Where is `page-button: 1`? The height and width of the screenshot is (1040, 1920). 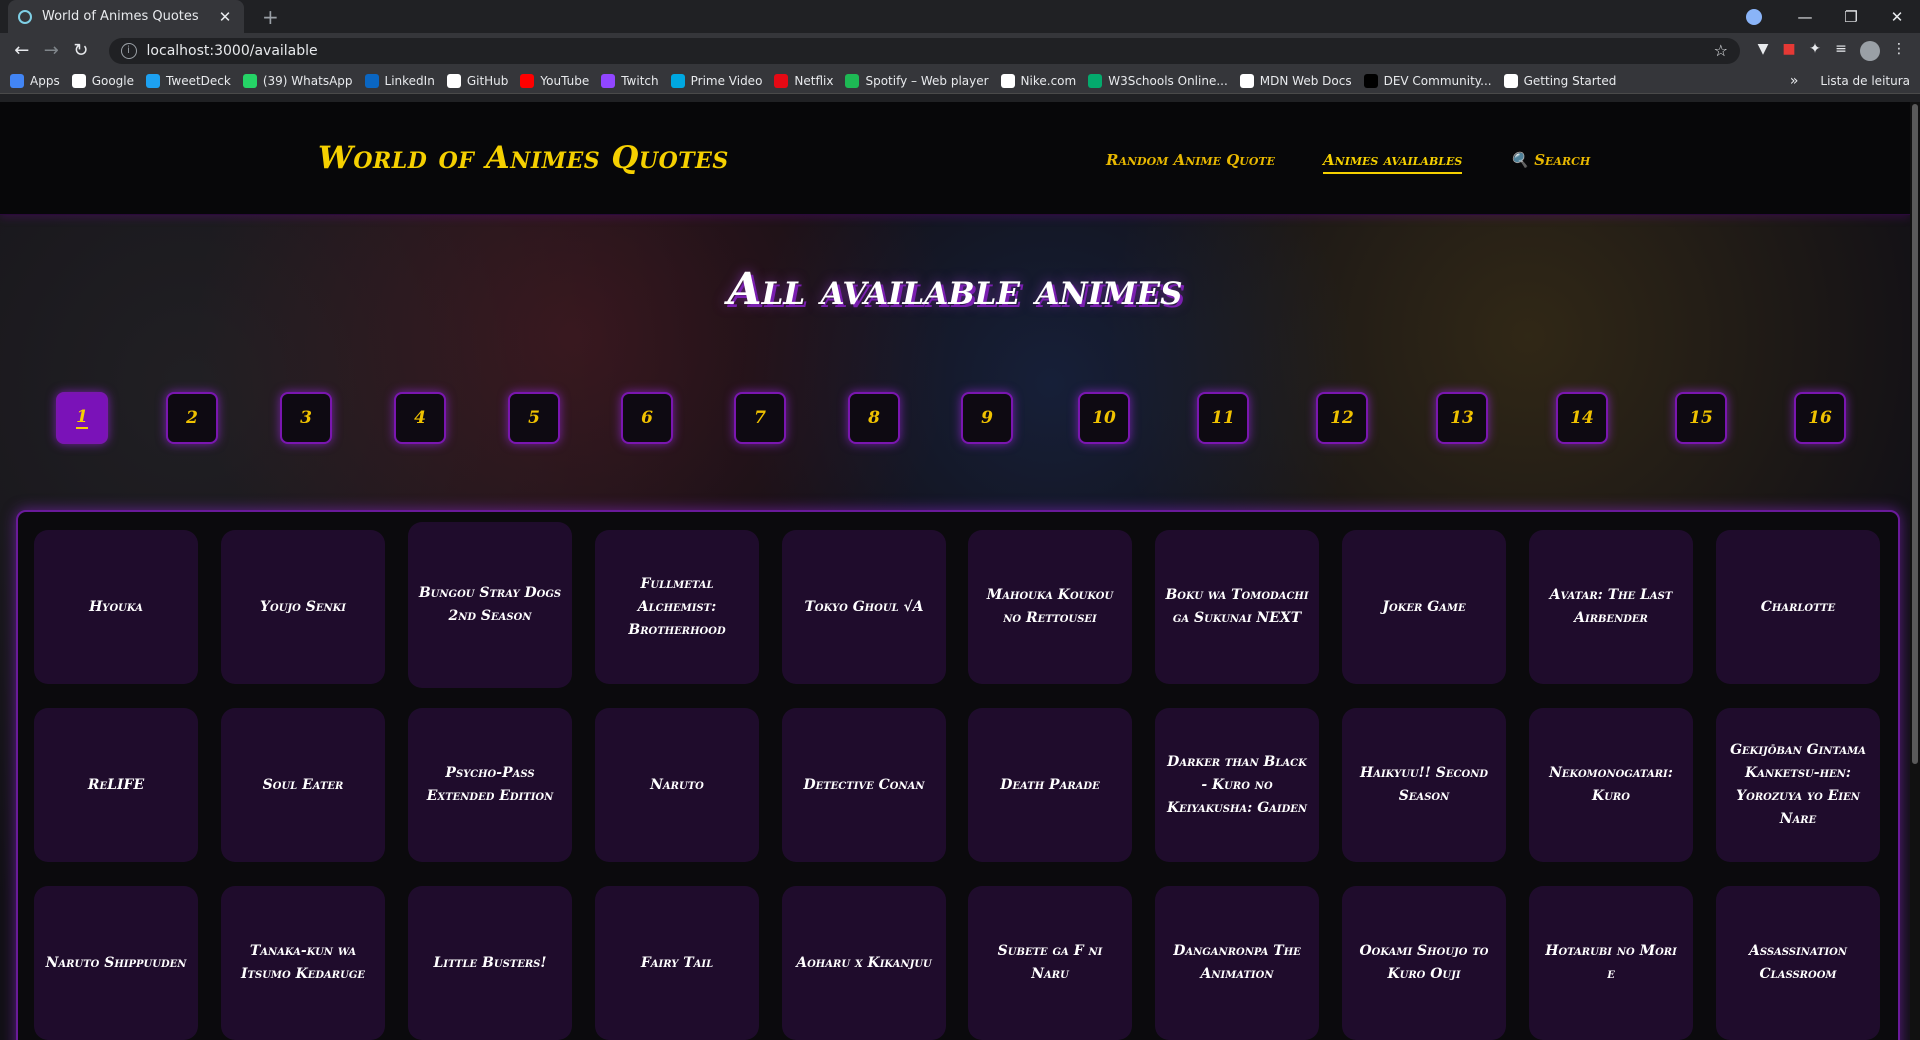 page-button: 1 is located at coordinates (82, 418).